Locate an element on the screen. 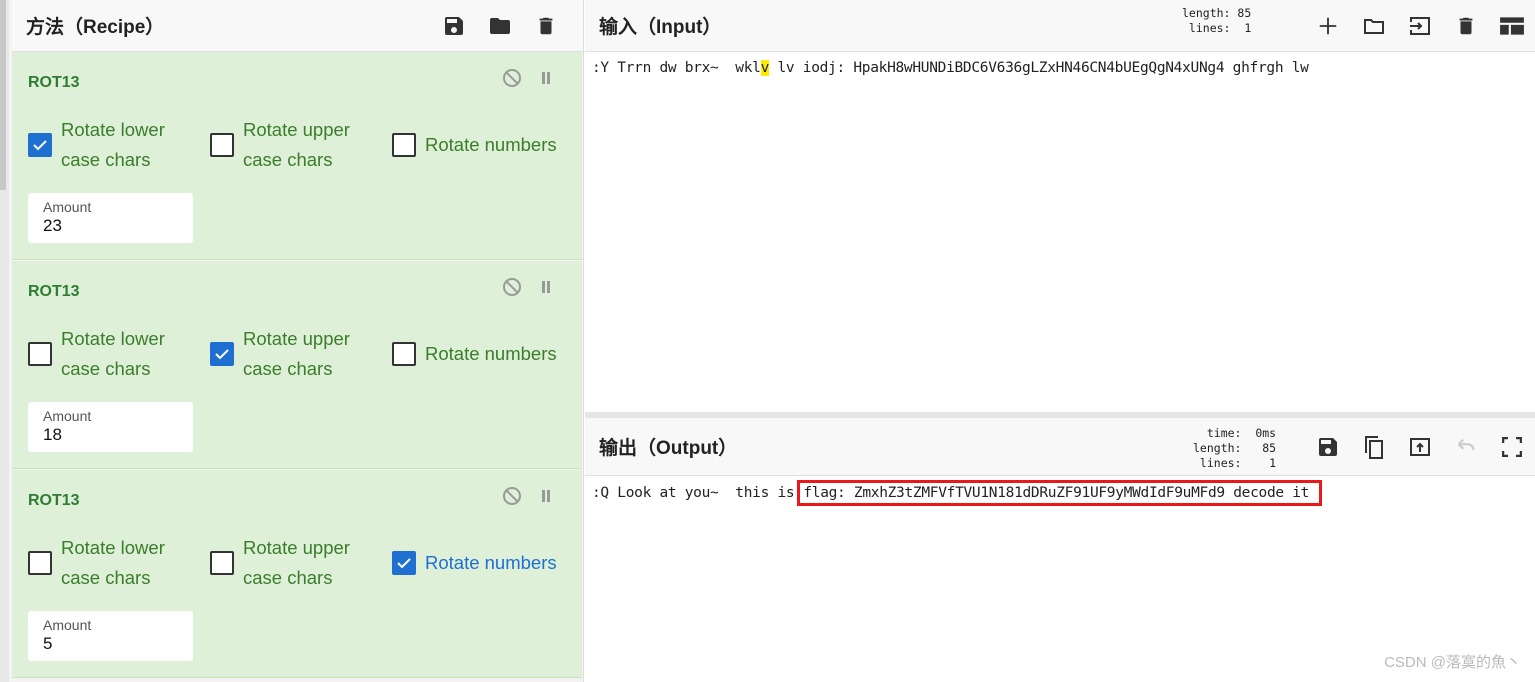 The width and height of the screenshot is (1535, 682). output-text: :Q Look at you~ this is is located at coordinates (693, 493).